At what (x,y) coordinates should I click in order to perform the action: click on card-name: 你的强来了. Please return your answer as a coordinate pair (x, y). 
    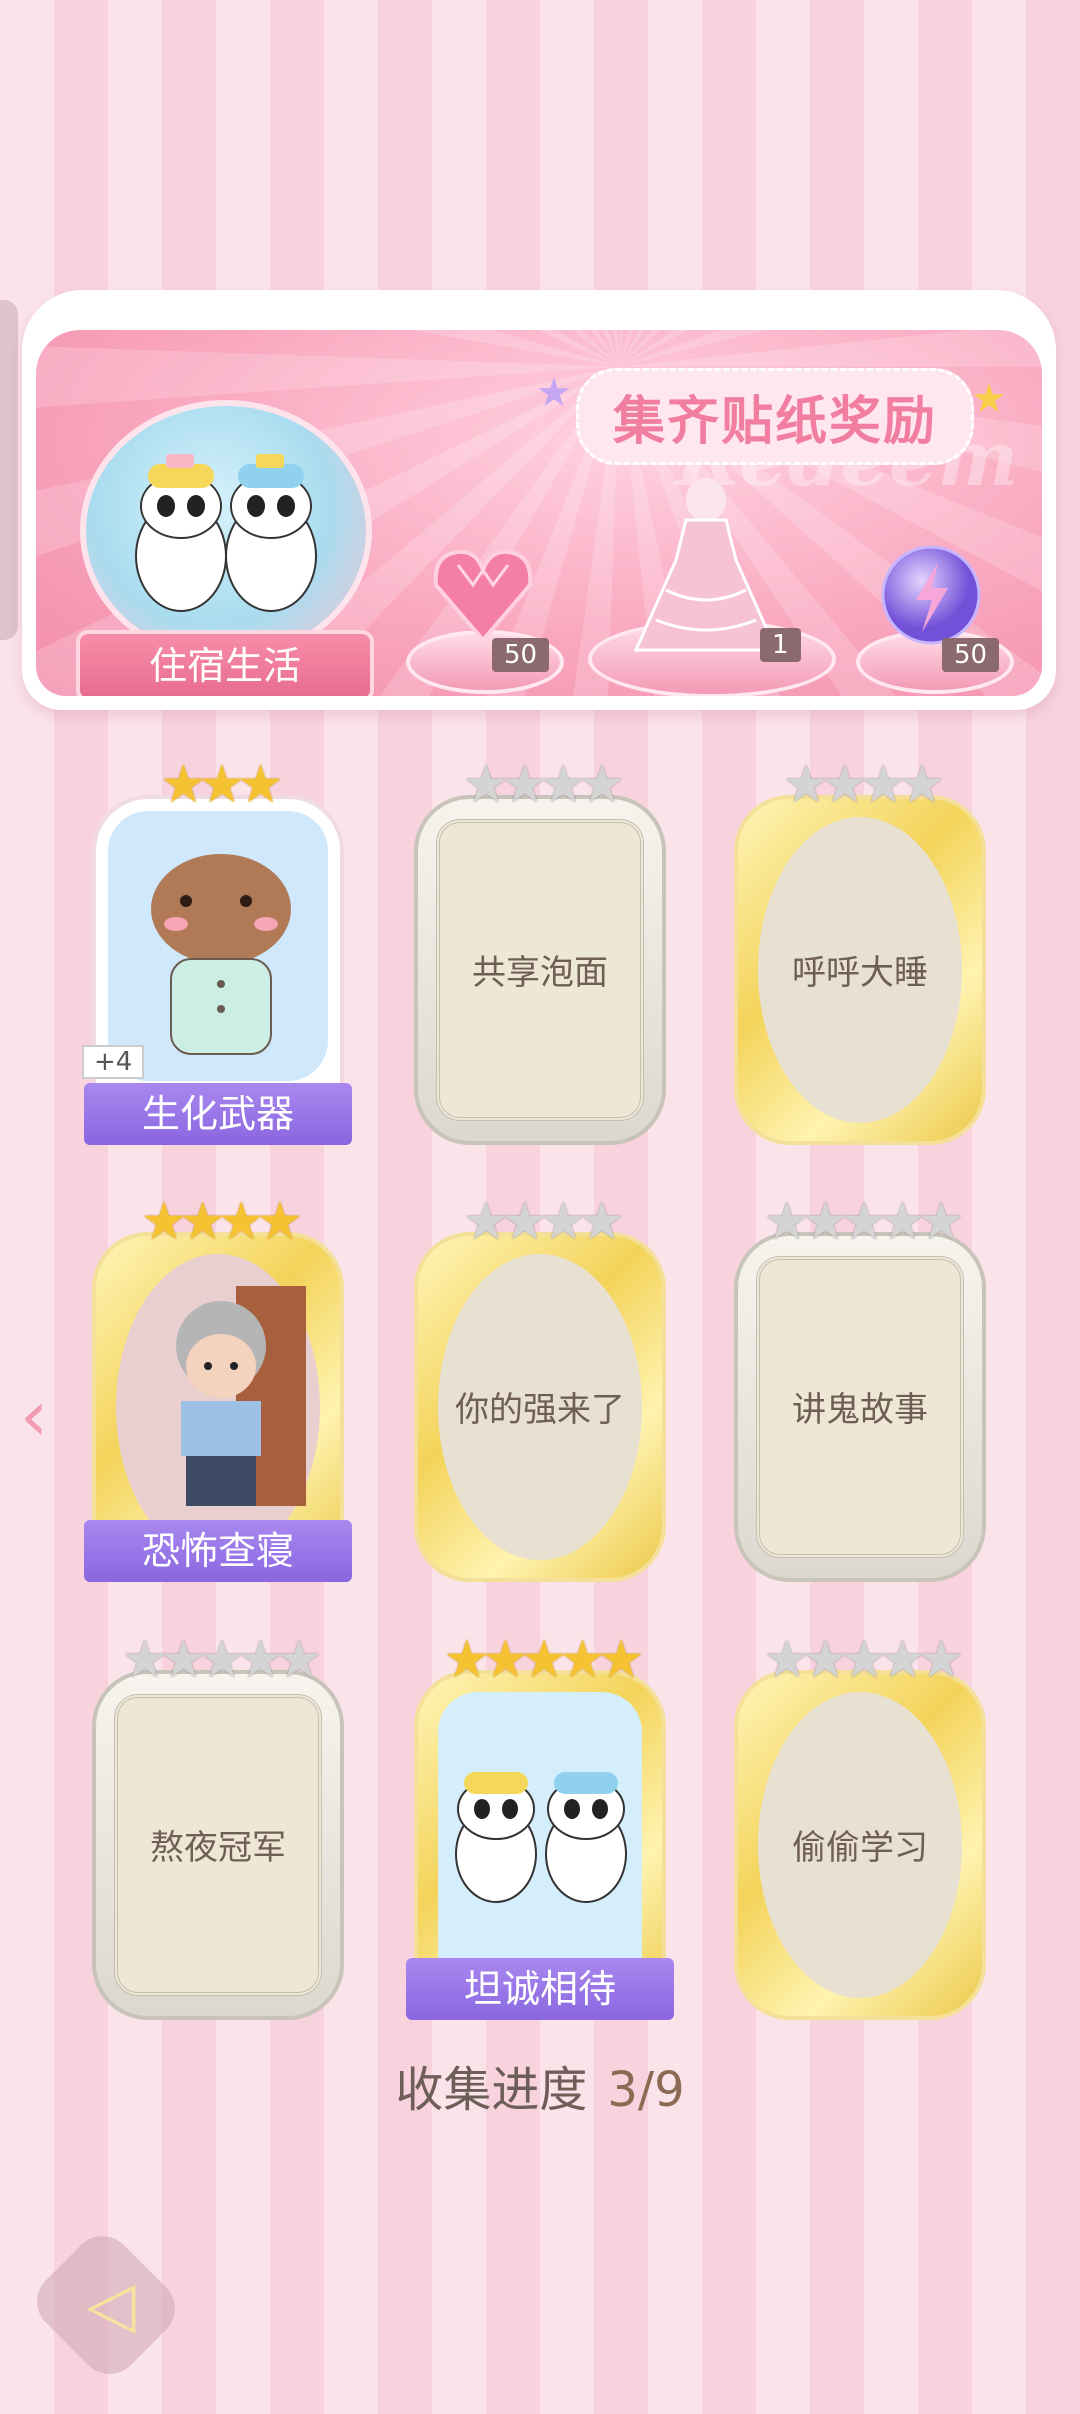
    Looking at the image, I should click on (540, 1410).